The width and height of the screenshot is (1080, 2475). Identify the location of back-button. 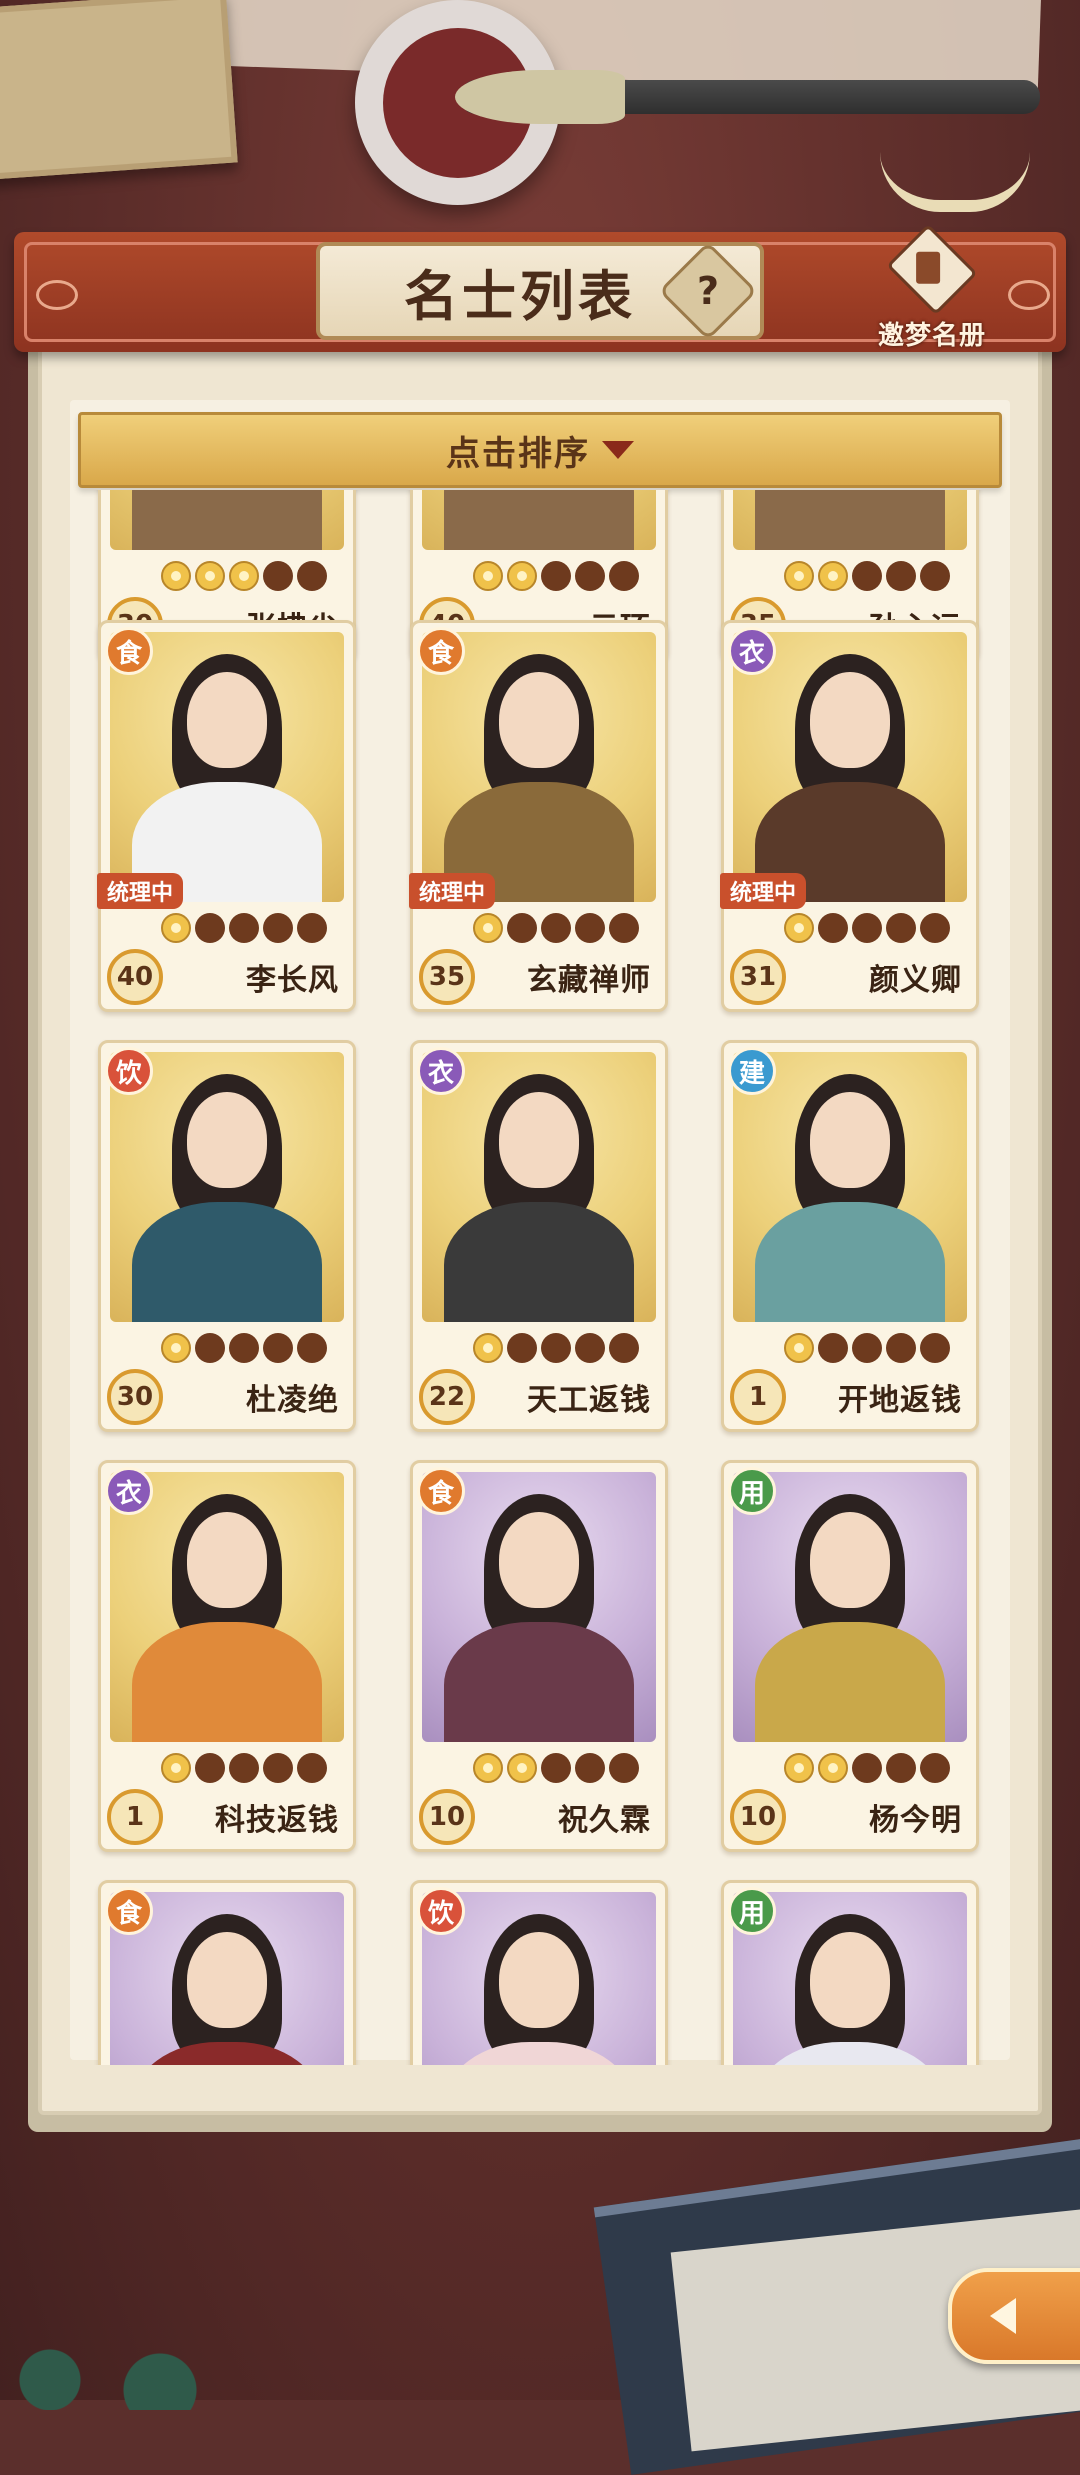
(1014, 2316).